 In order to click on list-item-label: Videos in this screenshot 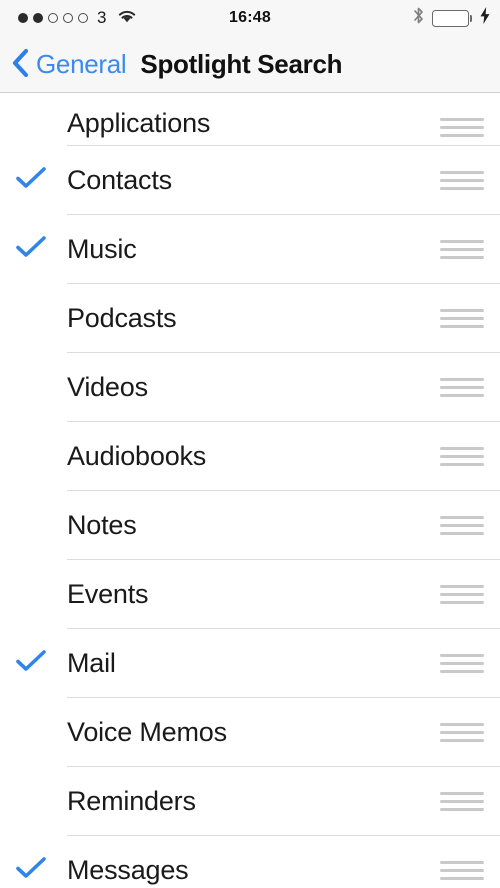, I will do `click(107, 387)`.